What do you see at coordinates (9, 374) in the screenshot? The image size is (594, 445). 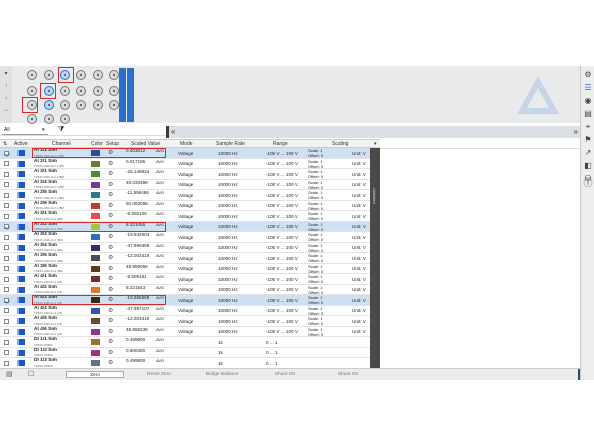 I see `list-icon: ▤` at bounding box center [9, 374].